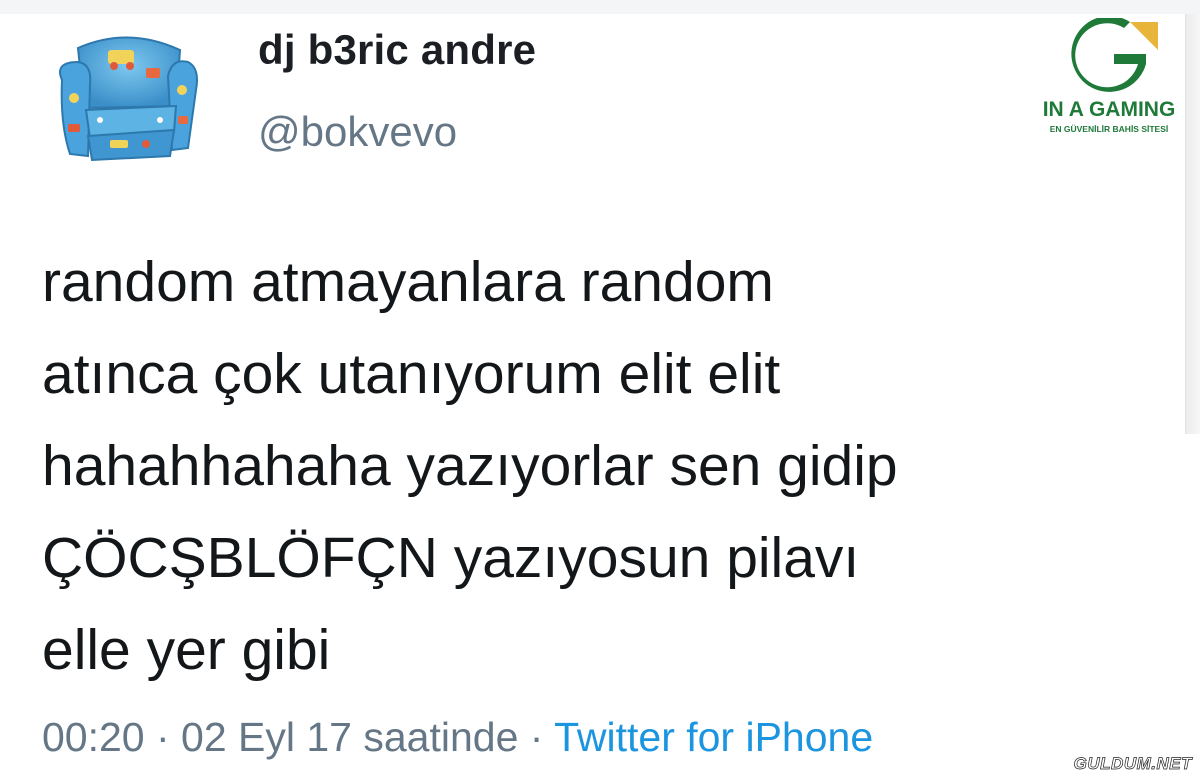  What do you see at coordinates (451, 558) in the screenshot?
I see `tweet-text-line: ÇÖCŞBLÖFÇN yazıyosun pilavı` at bounding box center [451, 558].